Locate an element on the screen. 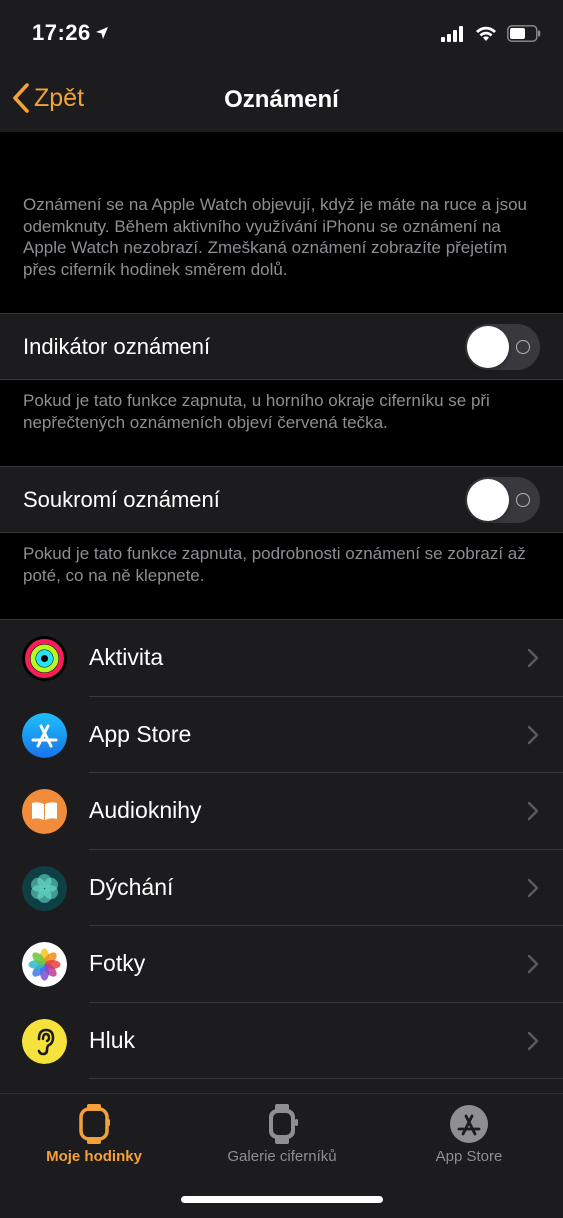 This screenshot has height=1218, width=563. list-item-app-store: App Store is located at coordinates (281, 735).